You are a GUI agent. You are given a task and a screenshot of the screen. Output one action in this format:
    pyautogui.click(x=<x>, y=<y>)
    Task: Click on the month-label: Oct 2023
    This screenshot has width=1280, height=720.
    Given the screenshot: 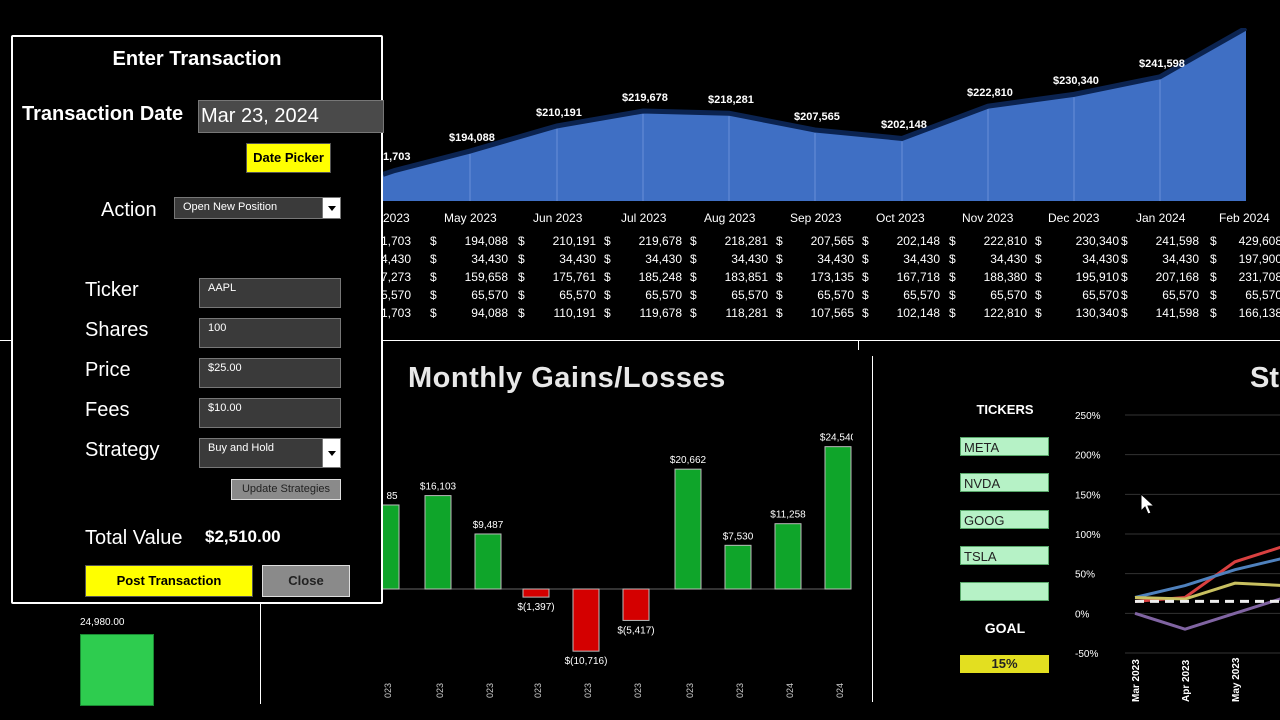 What is the action you would take?
    pyautogui.click(x=900, y=218)
    